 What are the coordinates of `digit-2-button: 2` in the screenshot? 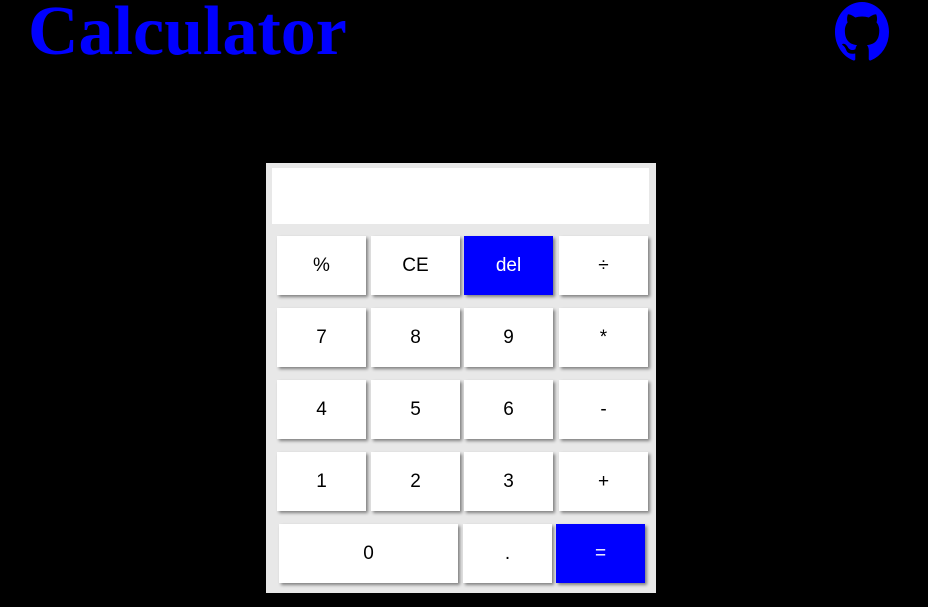 It's located at (415, 481).